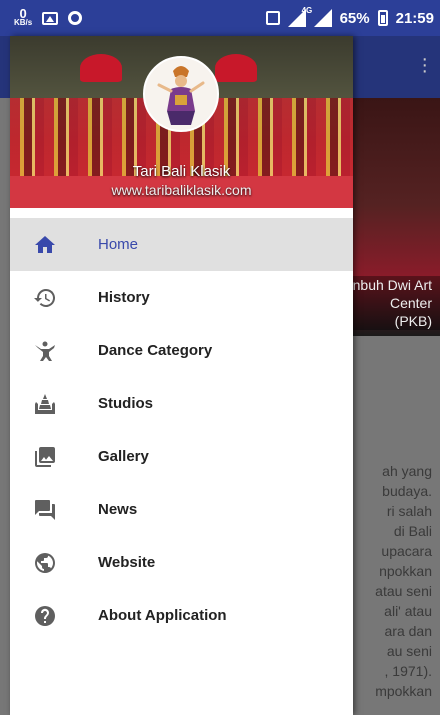  What do you see at coordinates (45, 245) in the screenshot?
I see `home-icon` at bounding box center [45, 245].